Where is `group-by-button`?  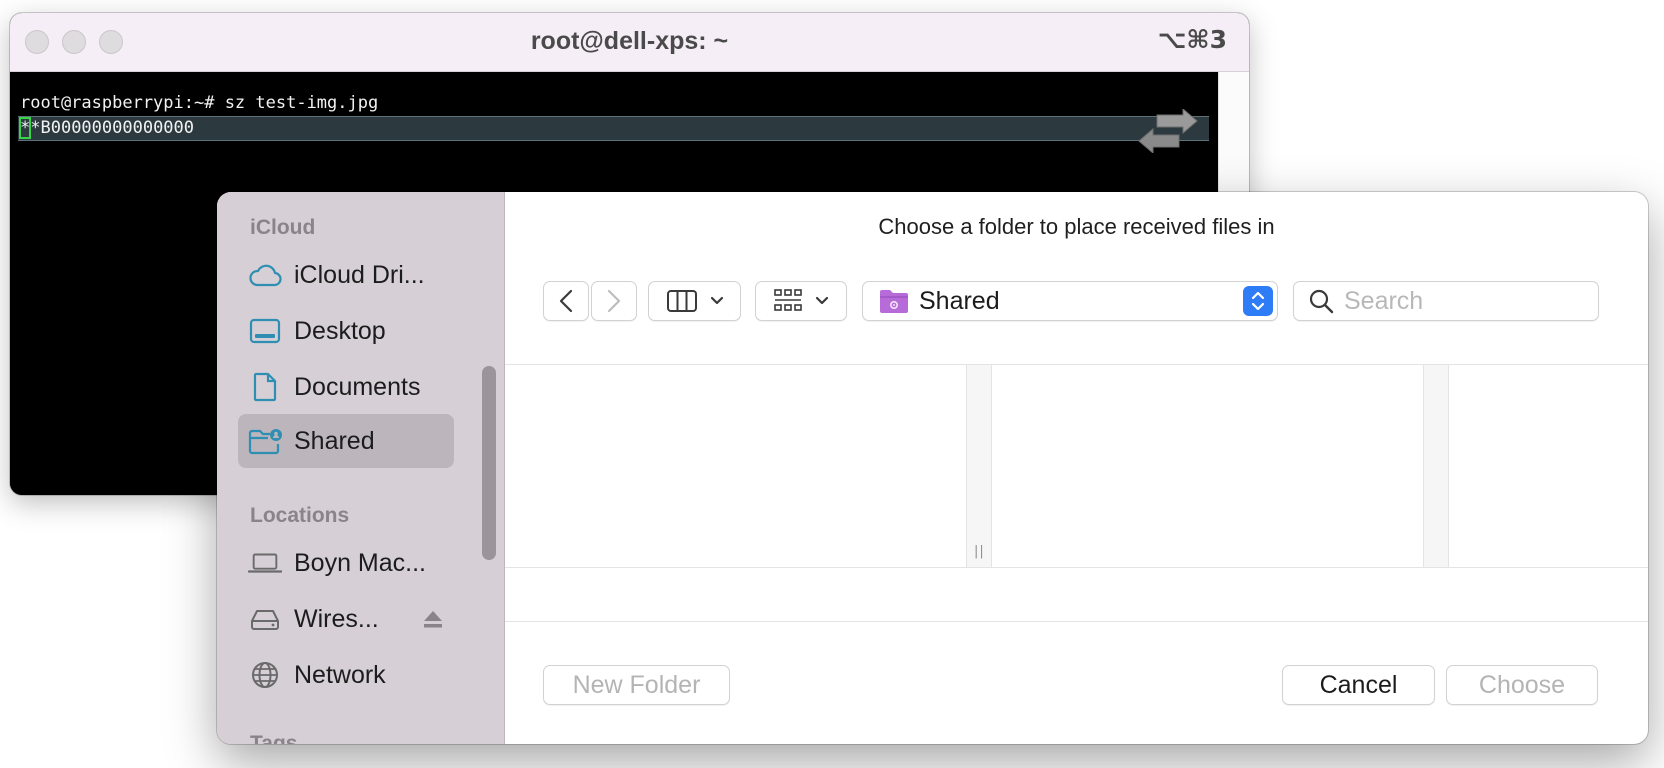
group-by-button is located at coordinates (801, 301).